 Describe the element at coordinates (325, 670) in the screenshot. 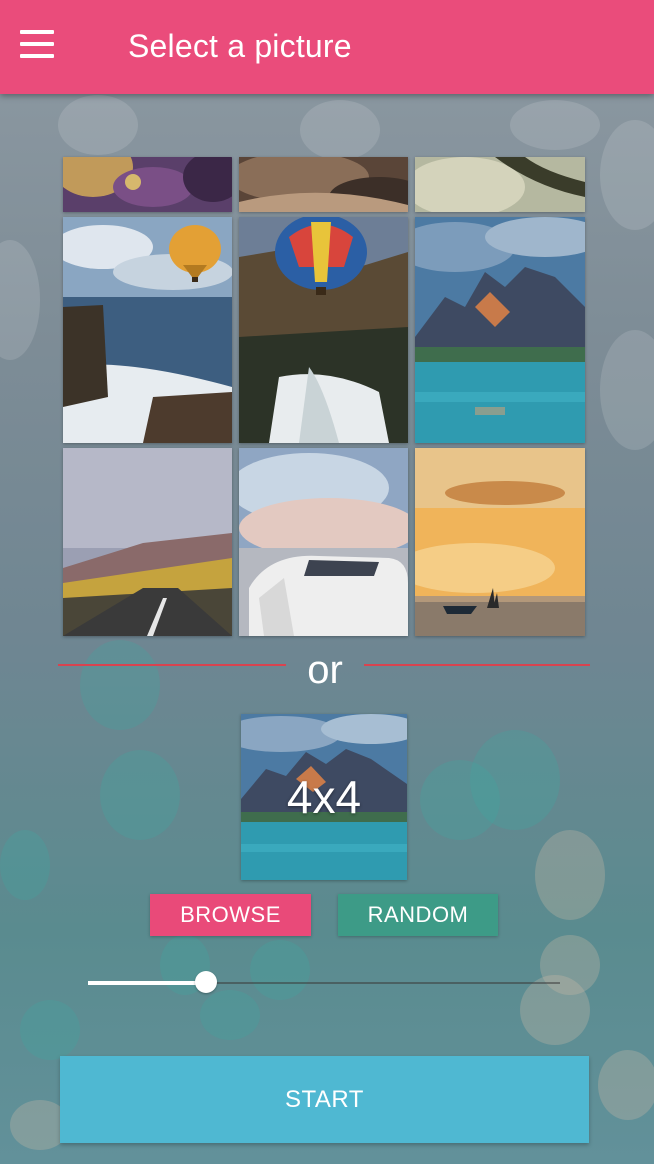

I see `divider-or-text: or` at that location.